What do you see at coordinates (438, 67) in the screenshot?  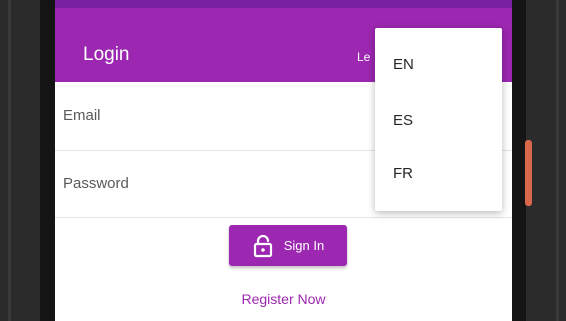 I see `language-option-en: EN` at bounding box center [438, 67].